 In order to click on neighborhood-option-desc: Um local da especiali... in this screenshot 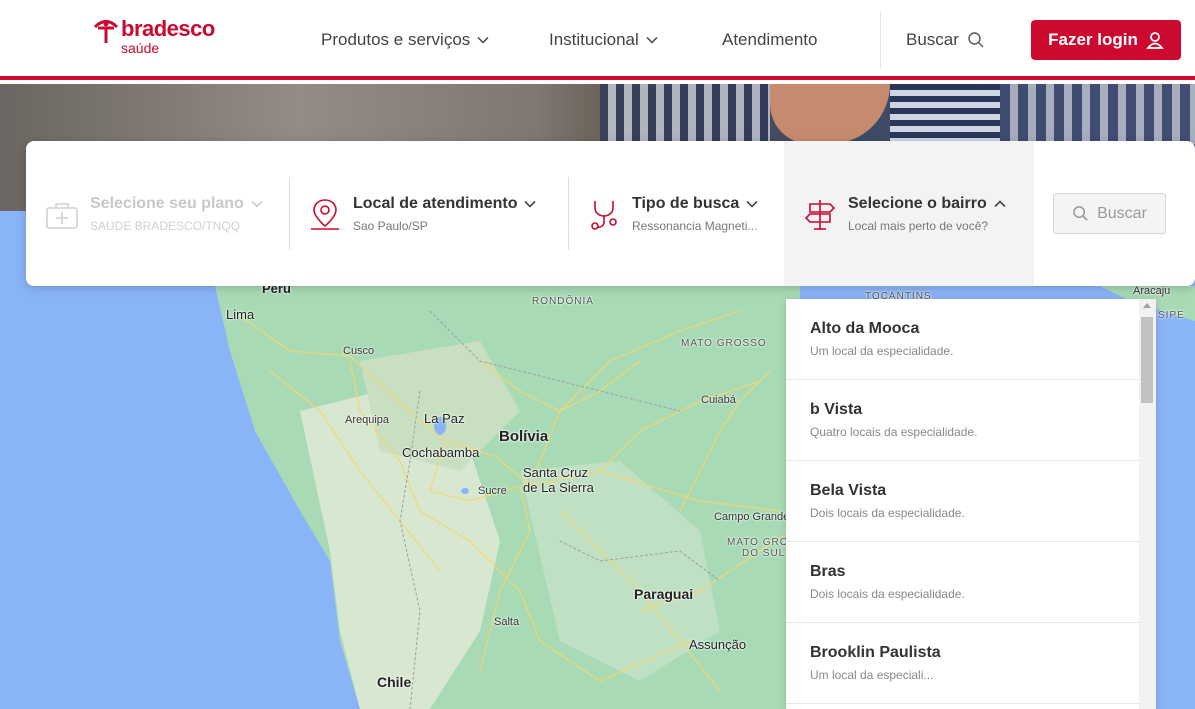, I will do `click(872, 675)`.